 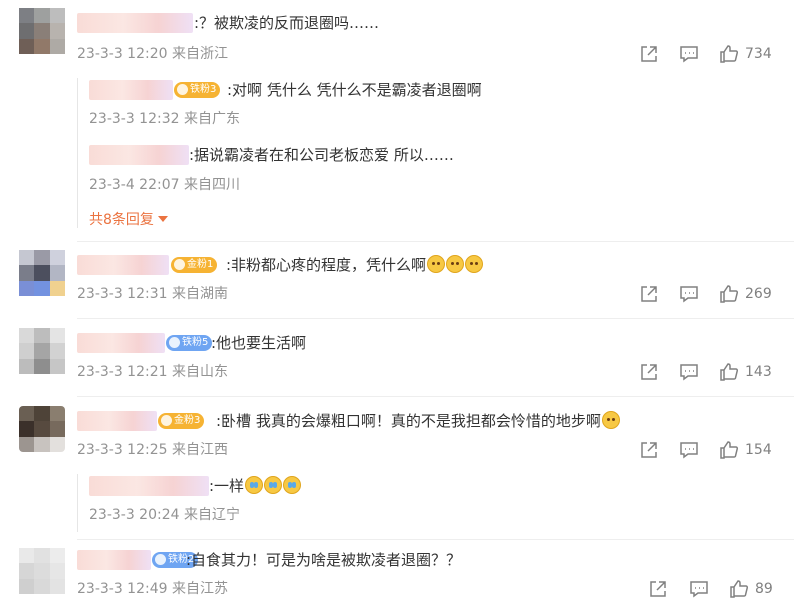 What do you see at coordinates (199, 294) in the screenshot?
I see `location: 来自湖南` at bounding box center [199, 294].